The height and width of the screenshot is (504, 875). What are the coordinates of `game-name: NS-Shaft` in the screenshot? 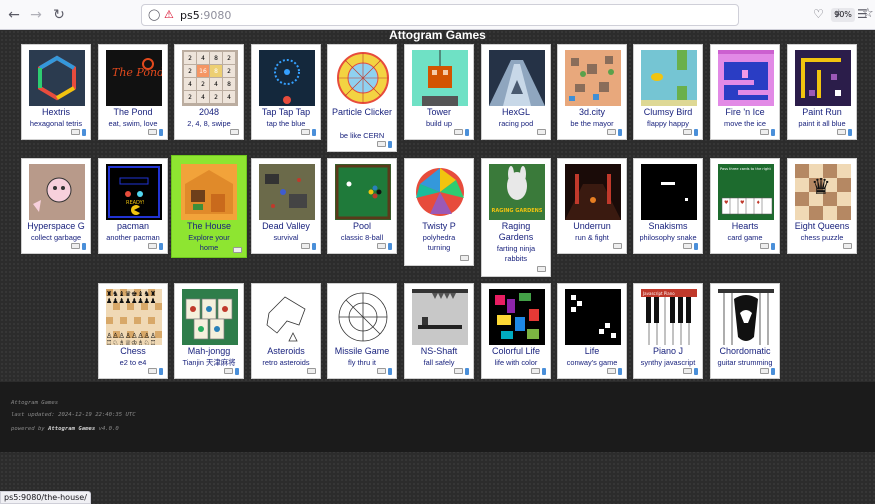 It's located at (439, 351).